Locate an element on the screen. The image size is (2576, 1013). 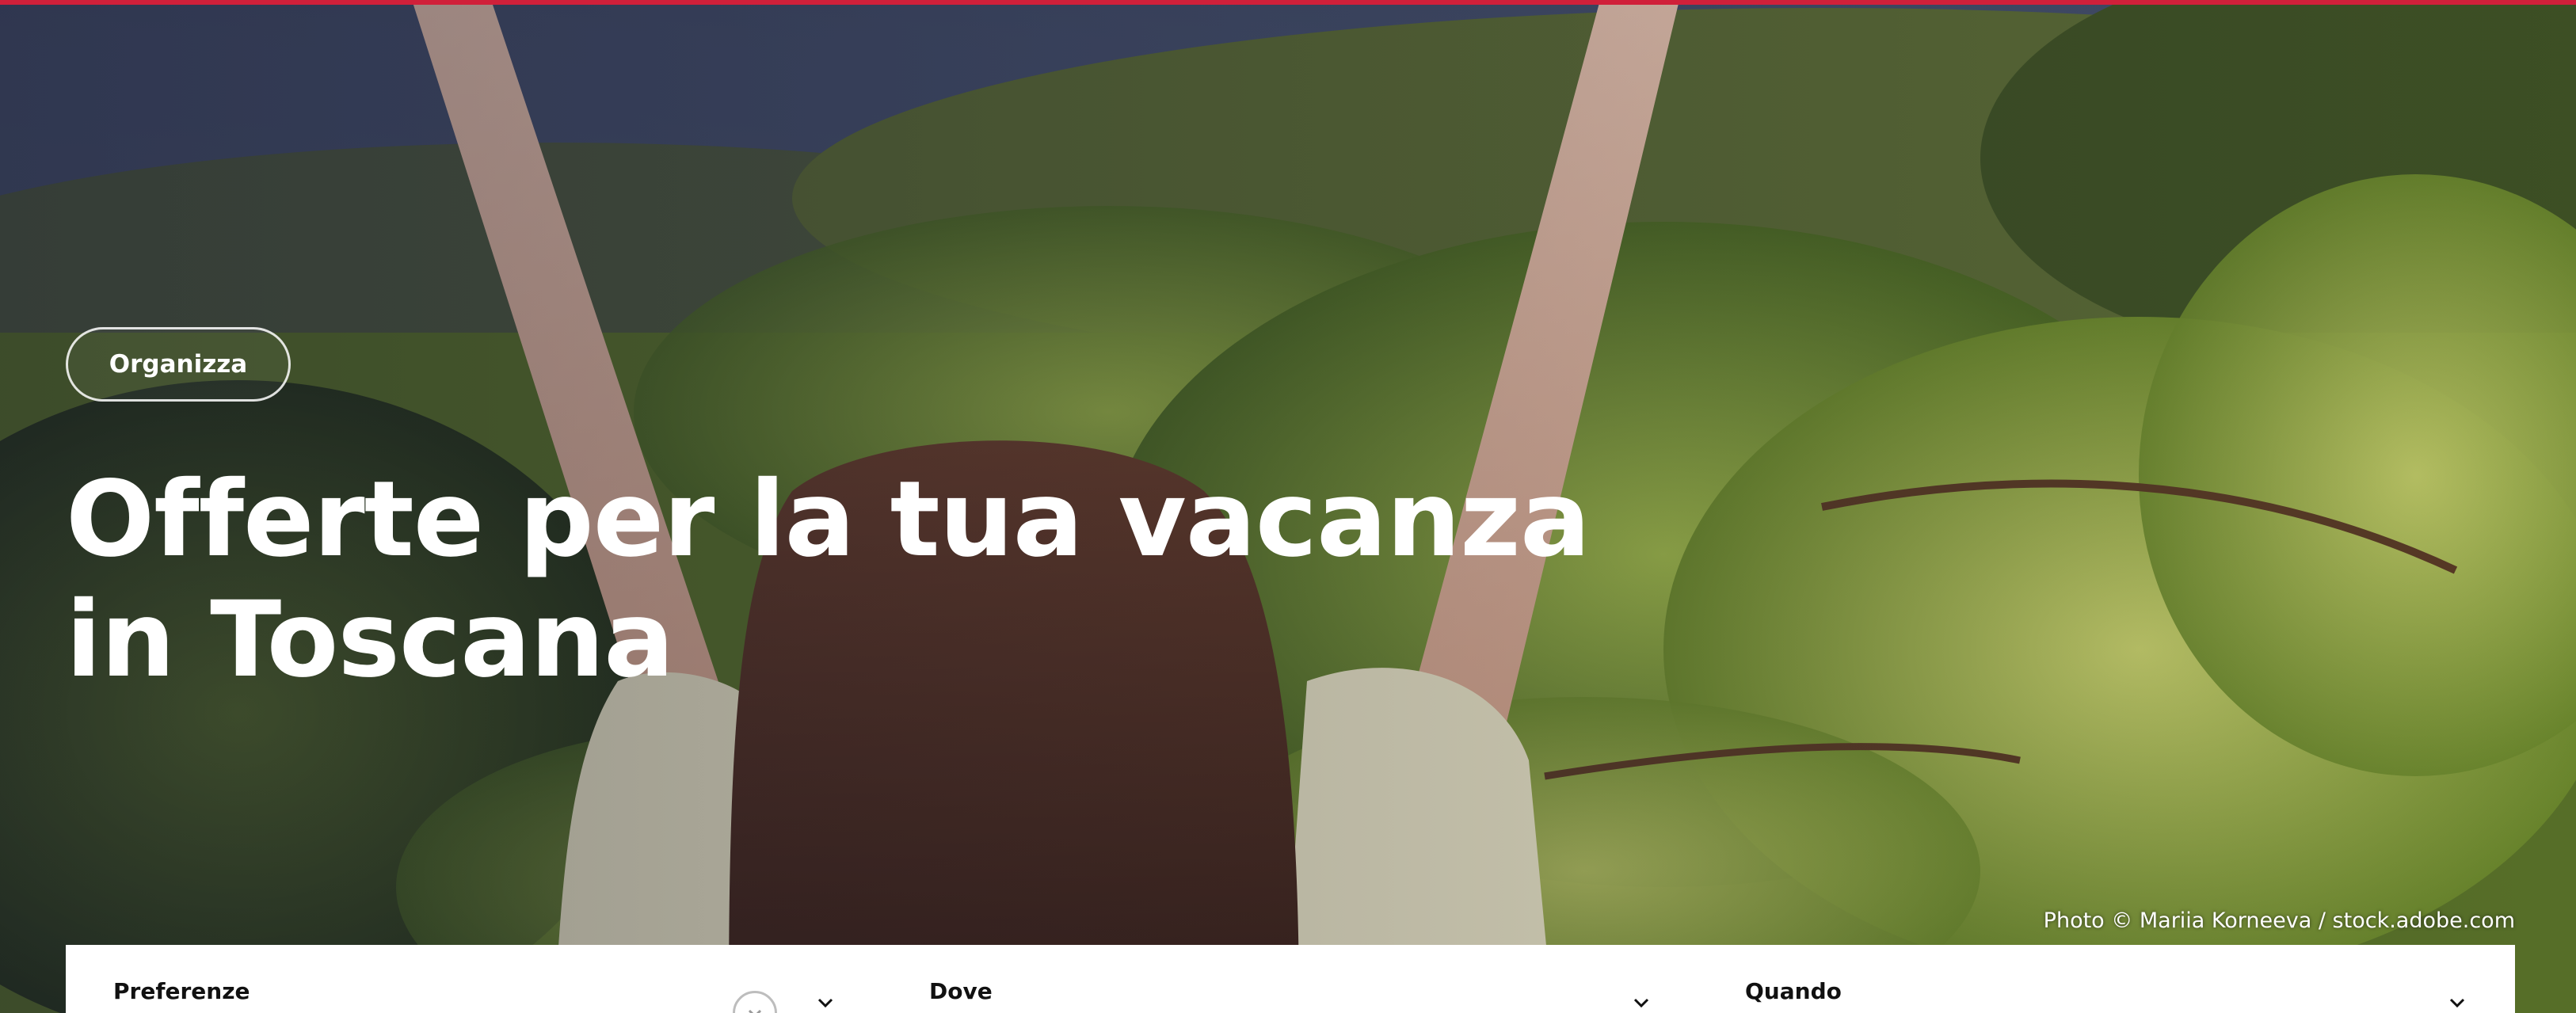
preferenze-label: Preferenze is located at coordinates (181, 991).